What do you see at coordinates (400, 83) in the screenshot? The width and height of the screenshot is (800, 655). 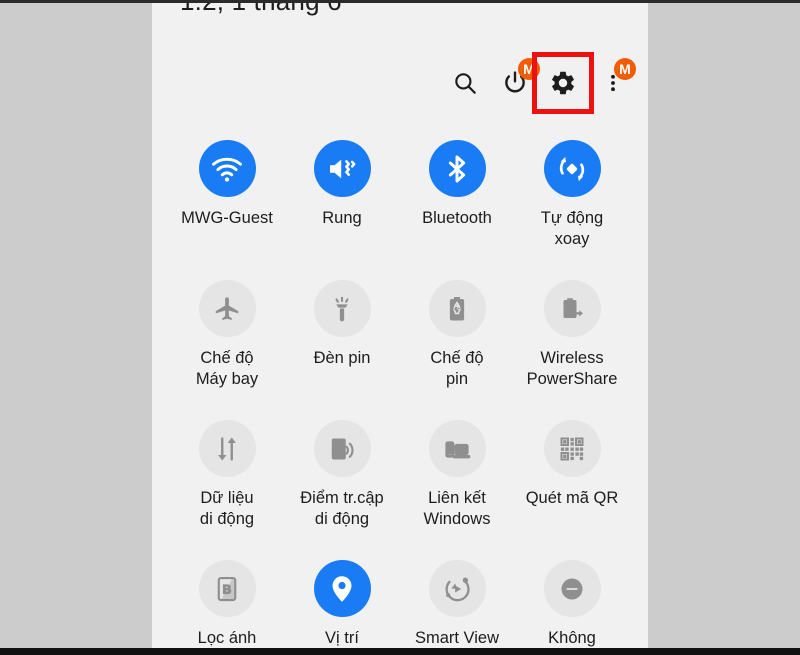 I see `quick-panel-header: M M` at bounding box center [400, 83].